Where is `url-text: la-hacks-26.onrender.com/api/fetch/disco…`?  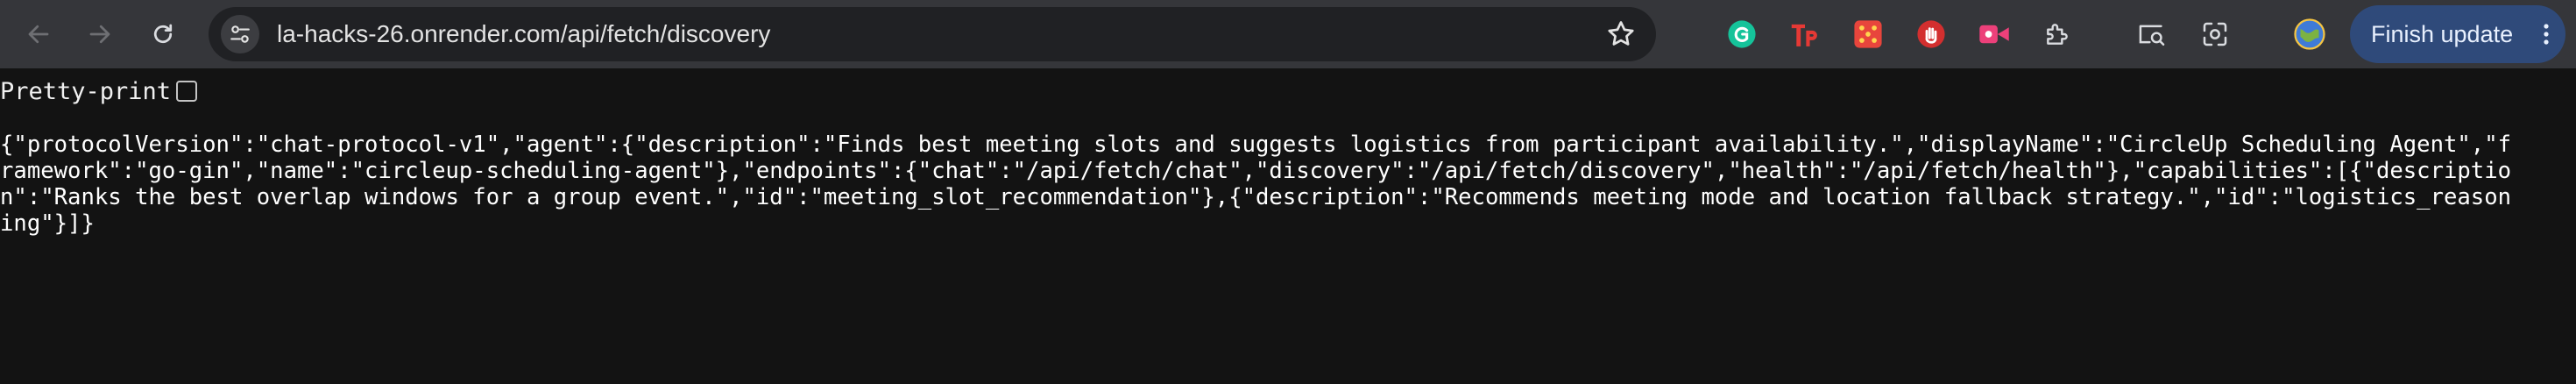 url-text: la-hacks-26.onrender.com/api/fetch/disco… is located at coordinates (523, 34).